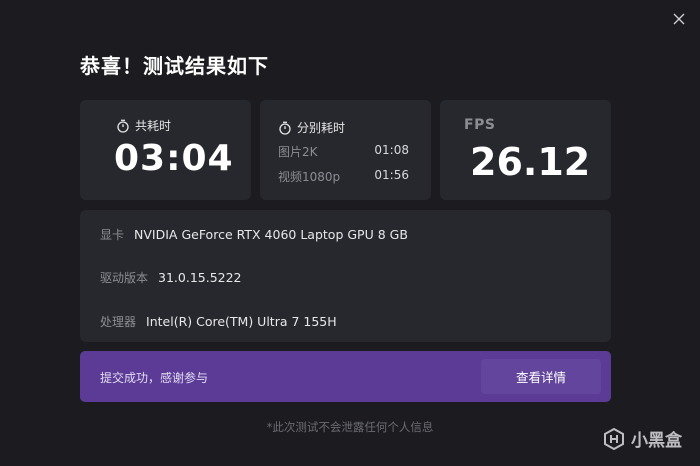  What do you see at coordinates (391, 150) in the screenshot?
I see `split-row-value: 01:08` at bounding box center [391, 150].